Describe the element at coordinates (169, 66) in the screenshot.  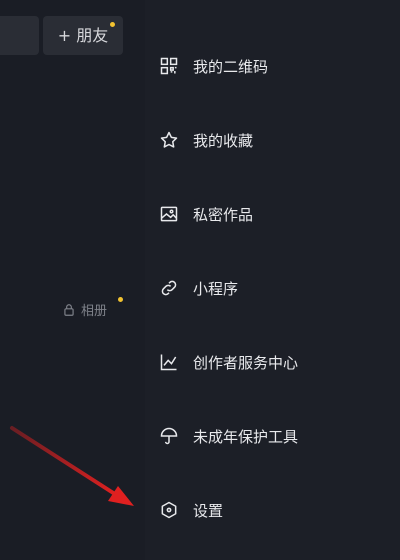
I see `qr-code-icon` at that location.